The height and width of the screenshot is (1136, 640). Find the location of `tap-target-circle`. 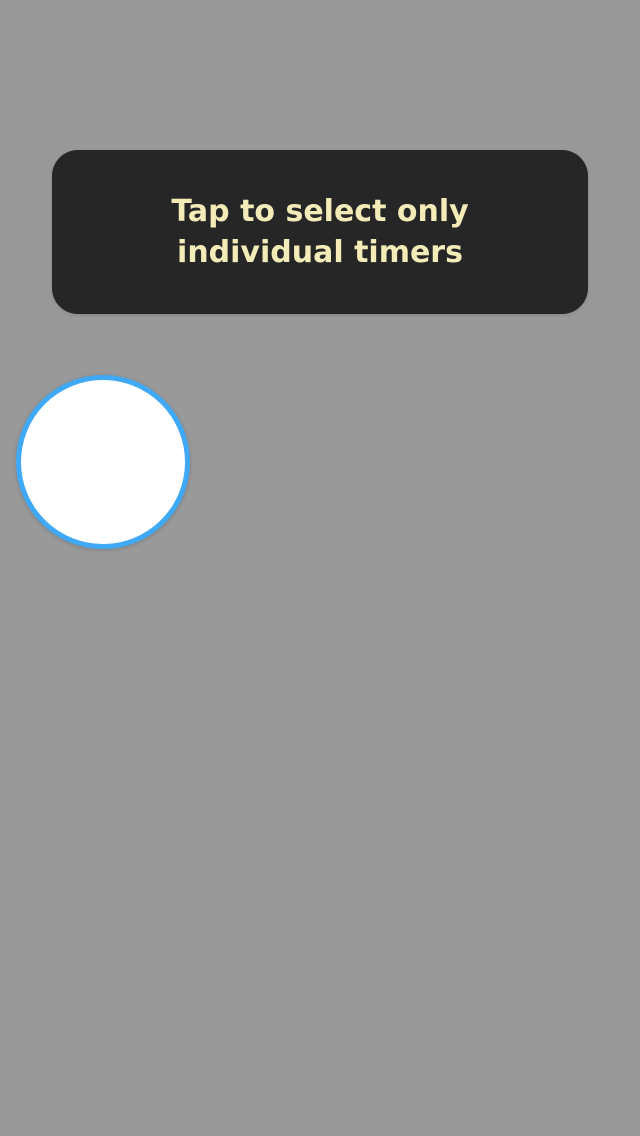

tap-target-circle is located at coordinates (103, 462).